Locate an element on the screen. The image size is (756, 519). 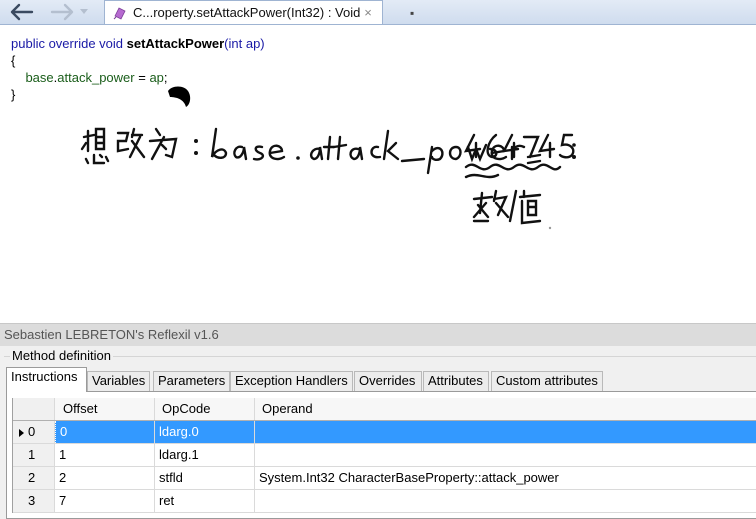
forward-arrow-icon is located at coordinates (62, 12).